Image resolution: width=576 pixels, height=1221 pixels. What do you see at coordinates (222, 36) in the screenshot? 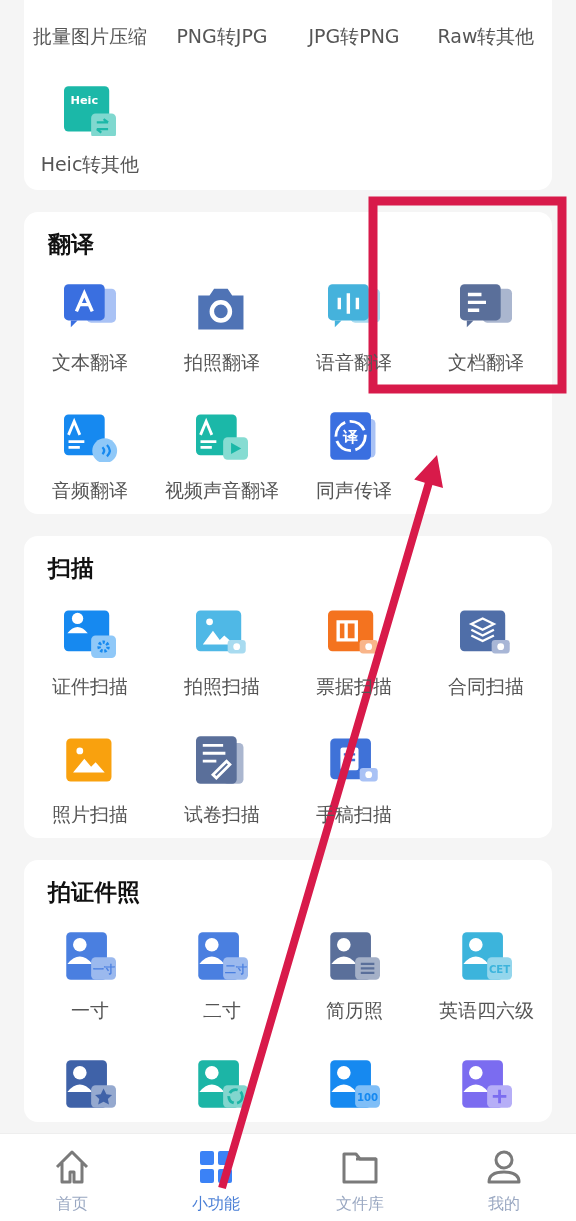
I see `tool-label: PNG转JPG` at bounding box center [222, 36].